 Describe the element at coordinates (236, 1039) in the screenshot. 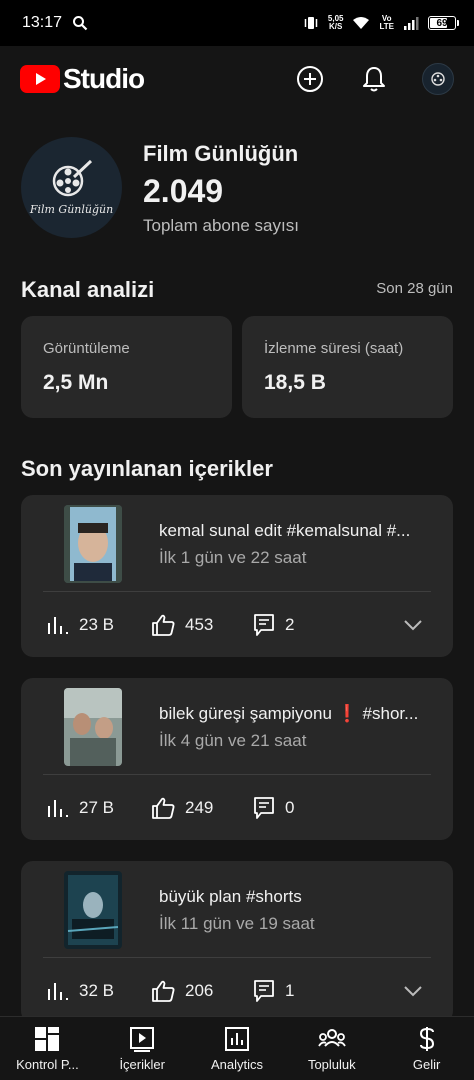

I see `analytics-icon` at that location.